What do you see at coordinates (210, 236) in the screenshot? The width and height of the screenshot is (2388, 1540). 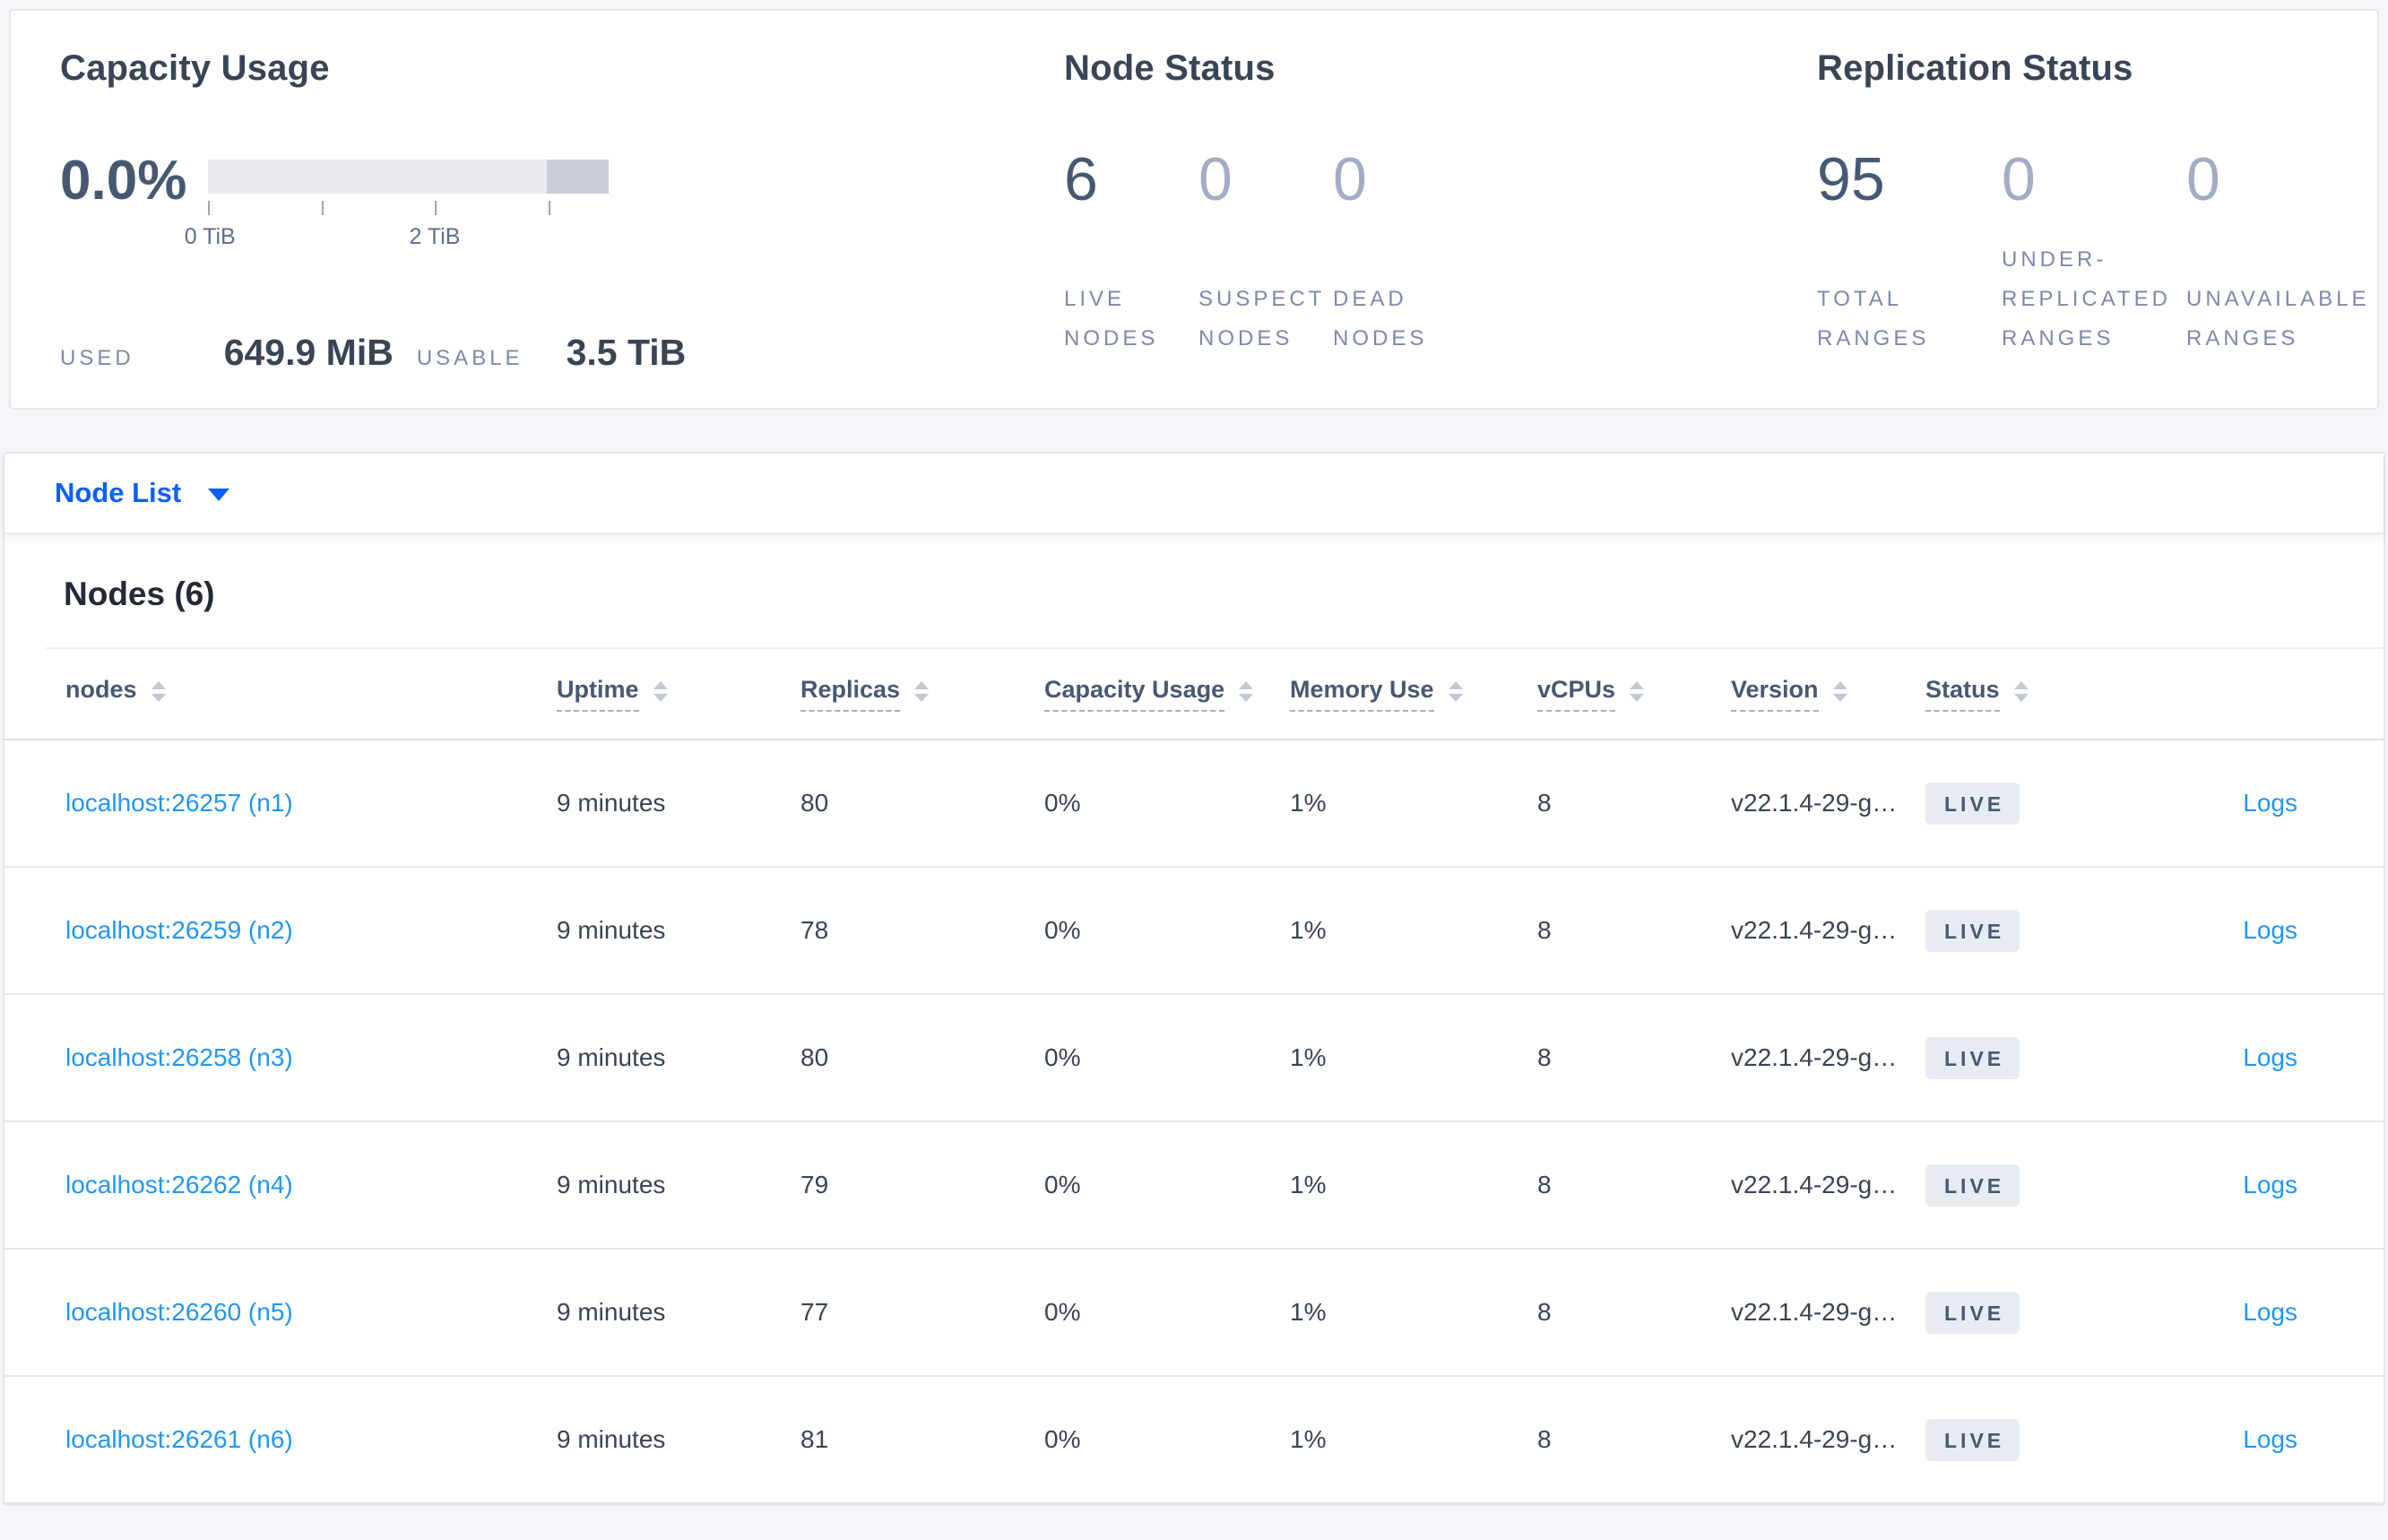 I see `axis-tick-label: 0 TiB` at bounding box center [210, 236].